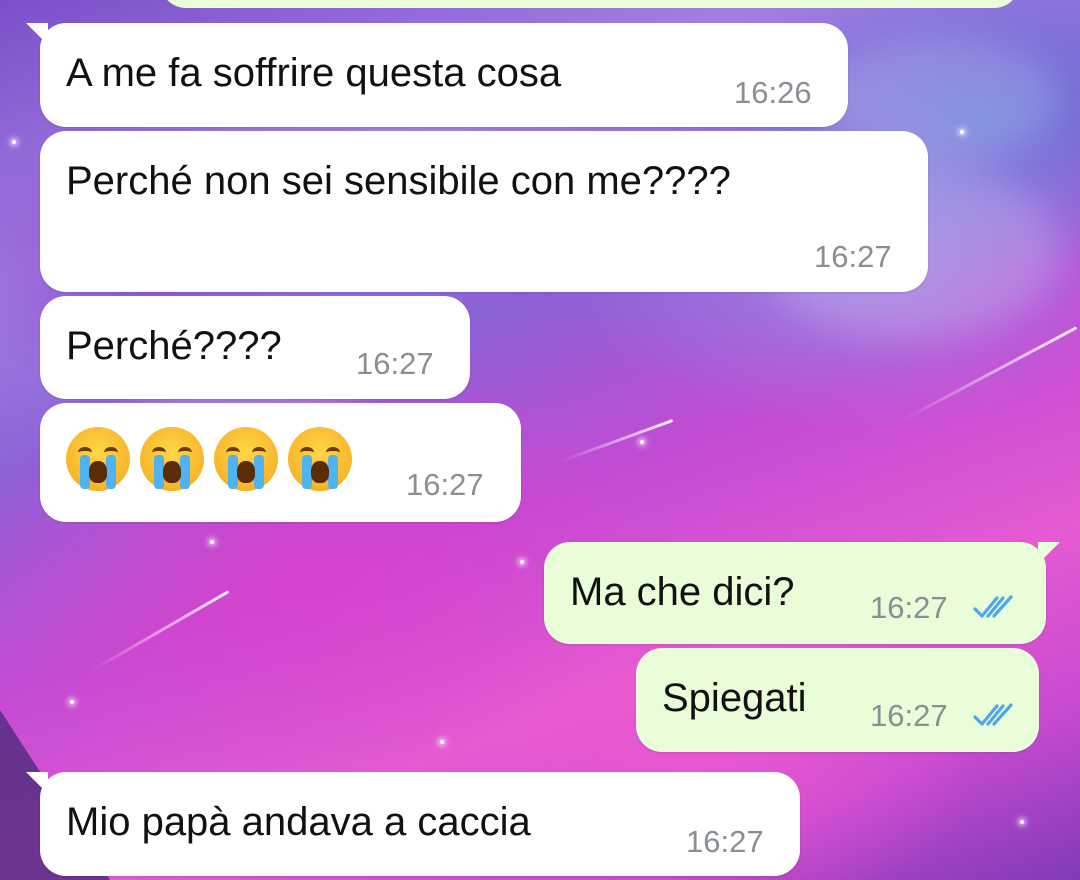 Image resolution: width=1080 pixels, height=880 pixels. I want to click on incoming-message: Mio papà andava a caccia 16:27, so click(413, 824).